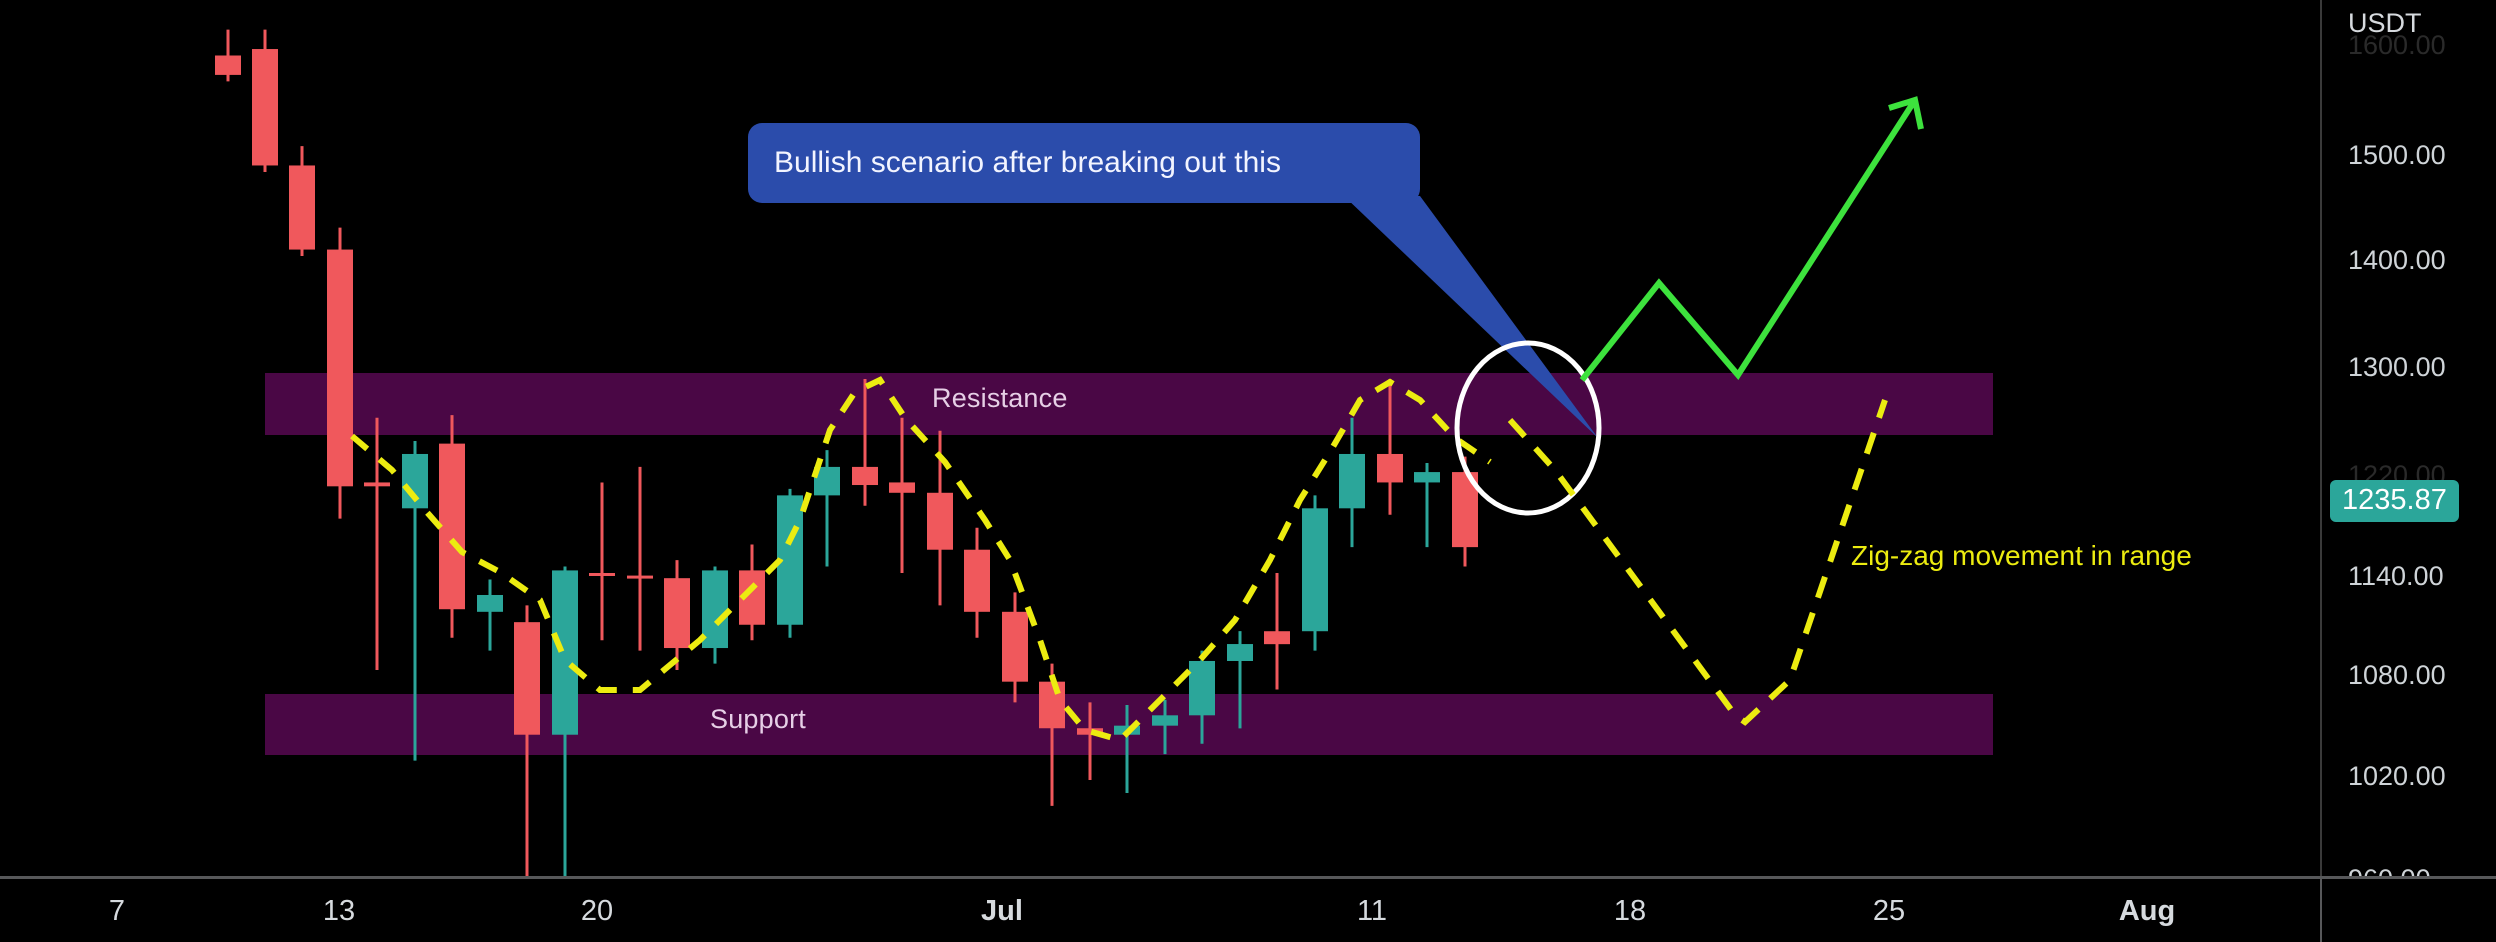 Image resolution: width=2496 pixels, height=942 pixels. Describe the element at coordinates (1889, 911) in the screenshot. I see `time-tick: 25` at that location.